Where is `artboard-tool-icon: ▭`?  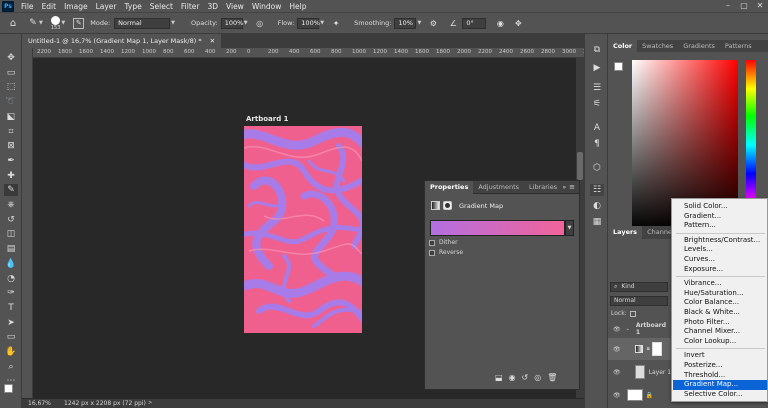 artboard-tool-icon: ▭ is located at coordinates (11, 73).